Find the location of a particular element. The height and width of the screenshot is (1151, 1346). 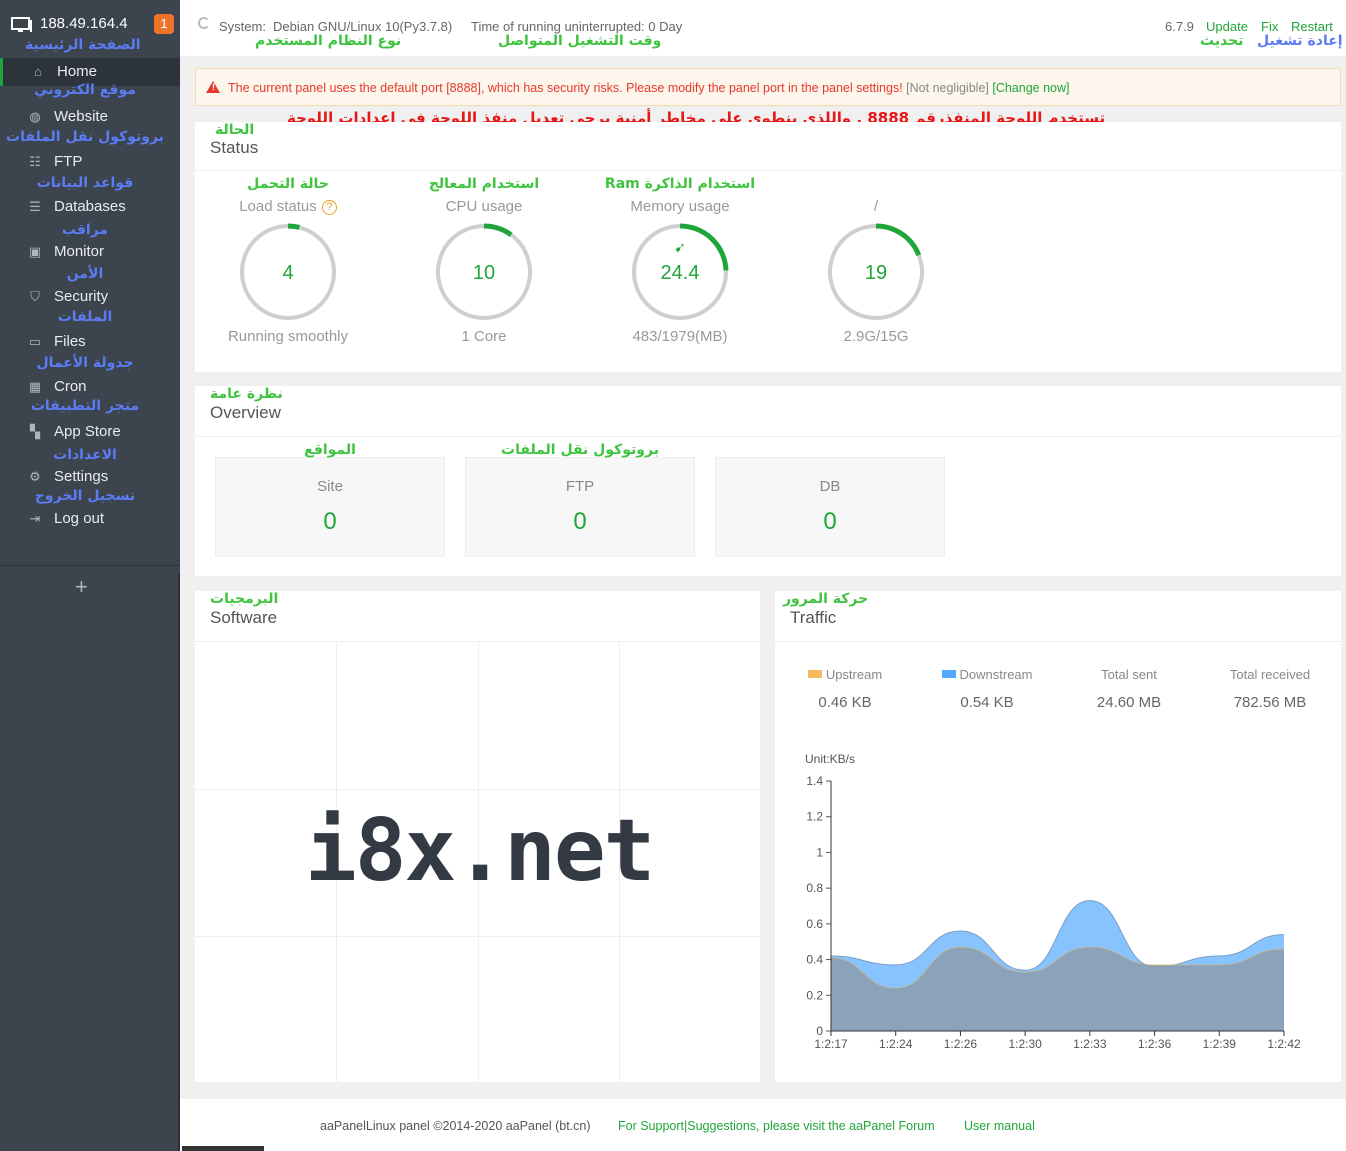

system-icon is located at coordinates (204, 23).